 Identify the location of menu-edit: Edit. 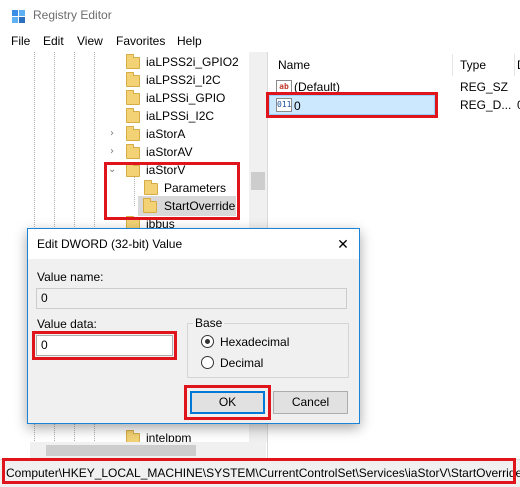
(53, 41).